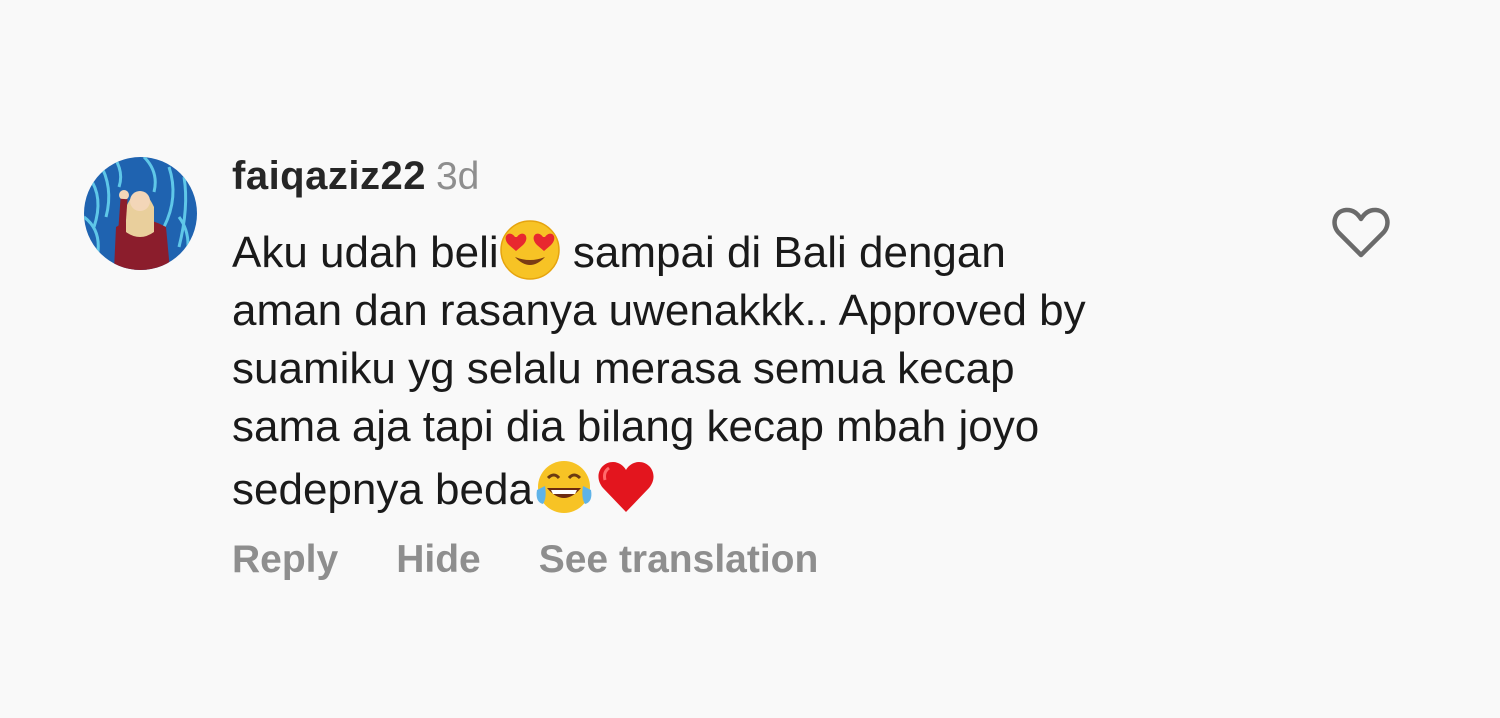 This screenshot has height=718, width=1500. What do you see at coordinates (329, 176) in the screenshot?
I see `username: faiqaziz22` at bounding box center [329, 176].